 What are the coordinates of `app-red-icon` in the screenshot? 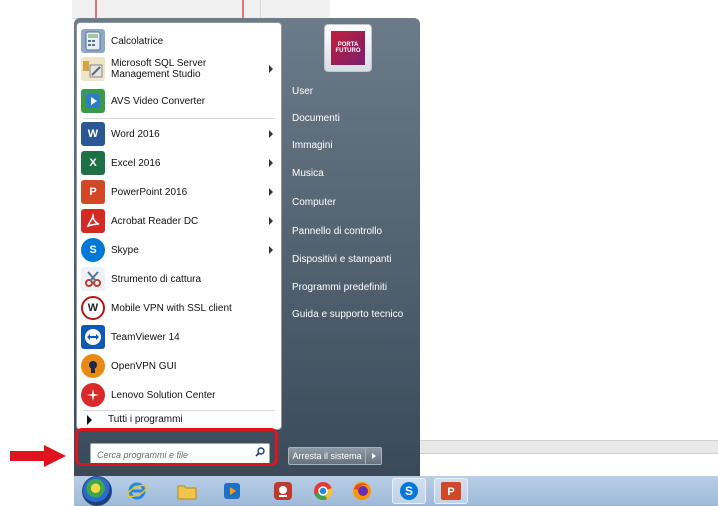 It's located at (283, 491).